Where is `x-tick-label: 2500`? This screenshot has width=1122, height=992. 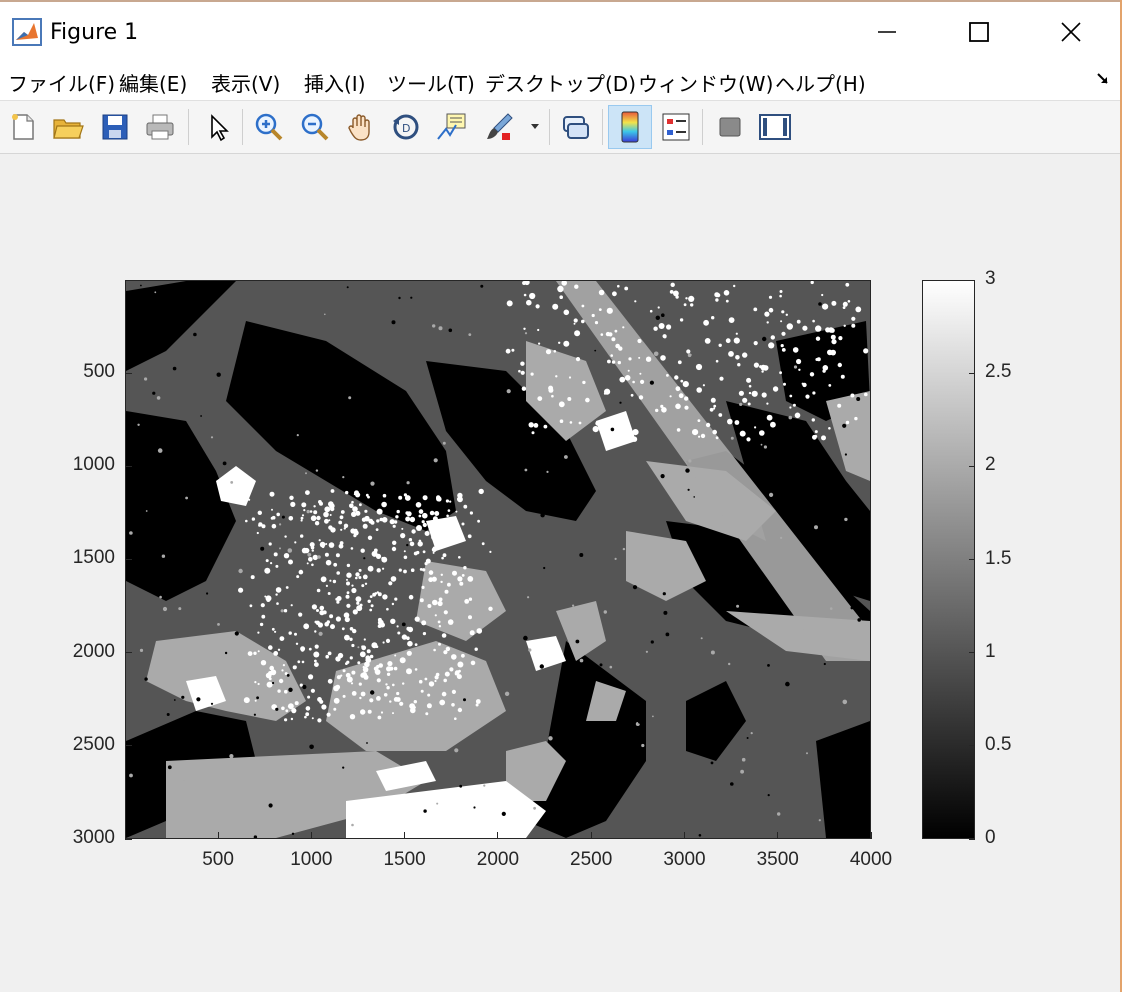 x-tick-label: 2500 is located at coordinates (591, 859).